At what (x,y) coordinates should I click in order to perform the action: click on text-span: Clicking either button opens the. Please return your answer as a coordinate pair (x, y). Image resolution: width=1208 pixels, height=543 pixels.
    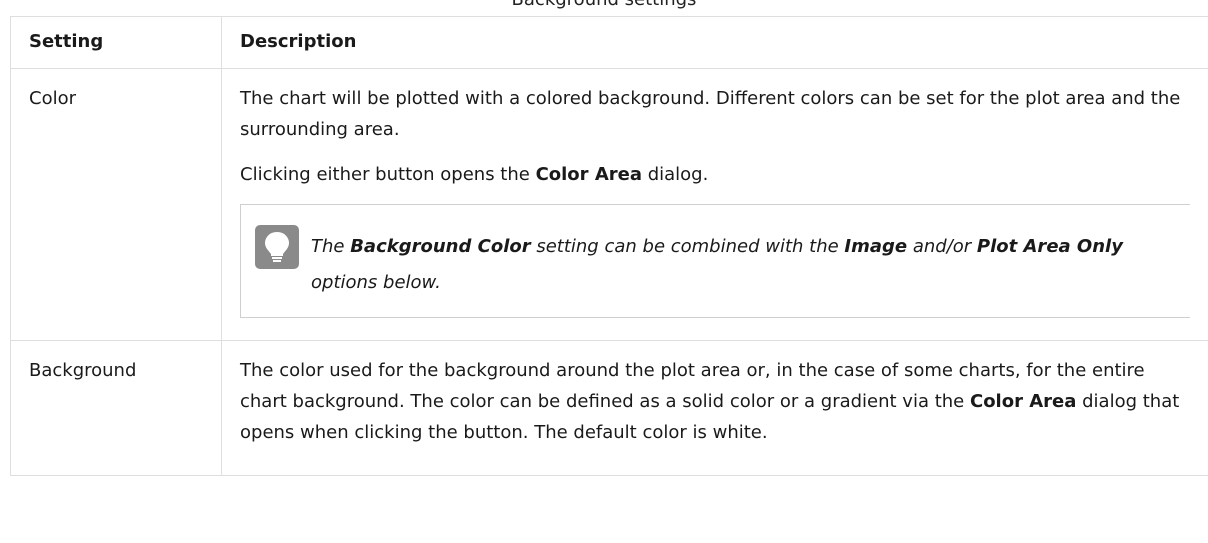
    Looking at the image, I should click on (388, 174).